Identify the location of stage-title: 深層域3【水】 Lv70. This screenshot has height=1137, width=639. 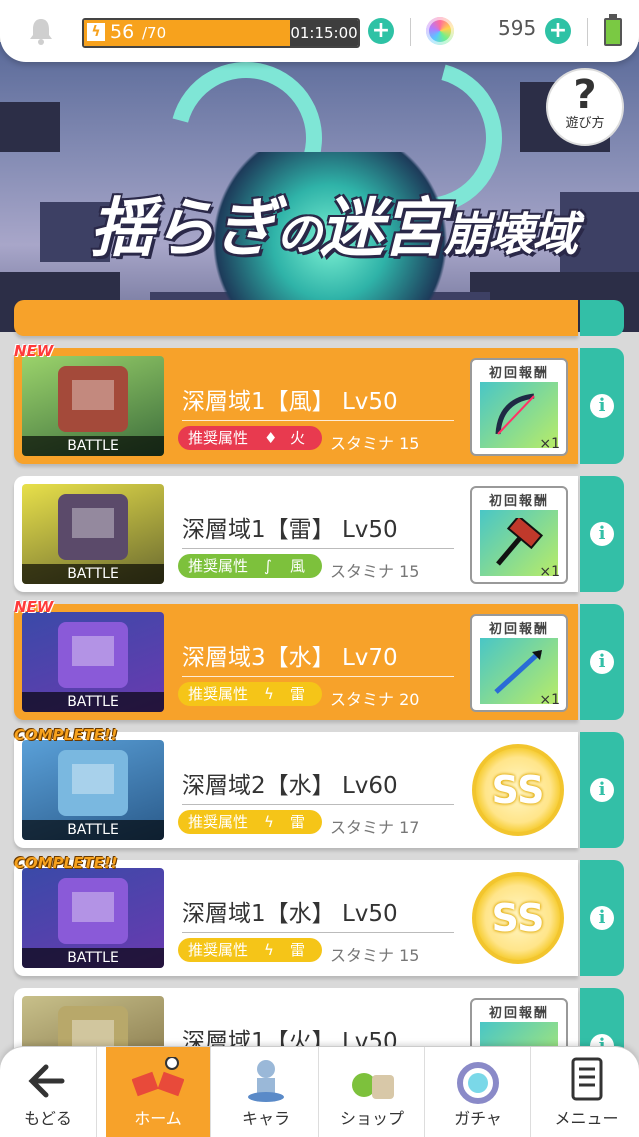
(290, 658).